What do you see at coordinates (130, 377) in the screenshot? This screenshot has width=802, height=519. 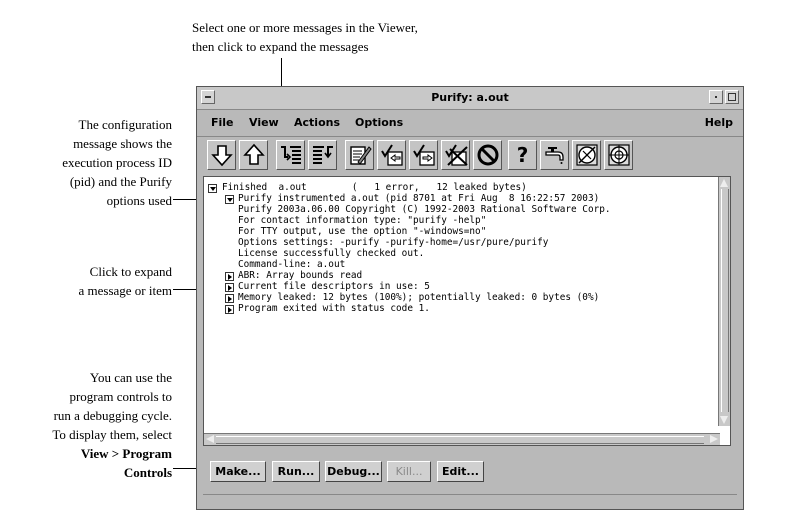 I see `callout-line: You can use the` at bounding box center [130, 377].